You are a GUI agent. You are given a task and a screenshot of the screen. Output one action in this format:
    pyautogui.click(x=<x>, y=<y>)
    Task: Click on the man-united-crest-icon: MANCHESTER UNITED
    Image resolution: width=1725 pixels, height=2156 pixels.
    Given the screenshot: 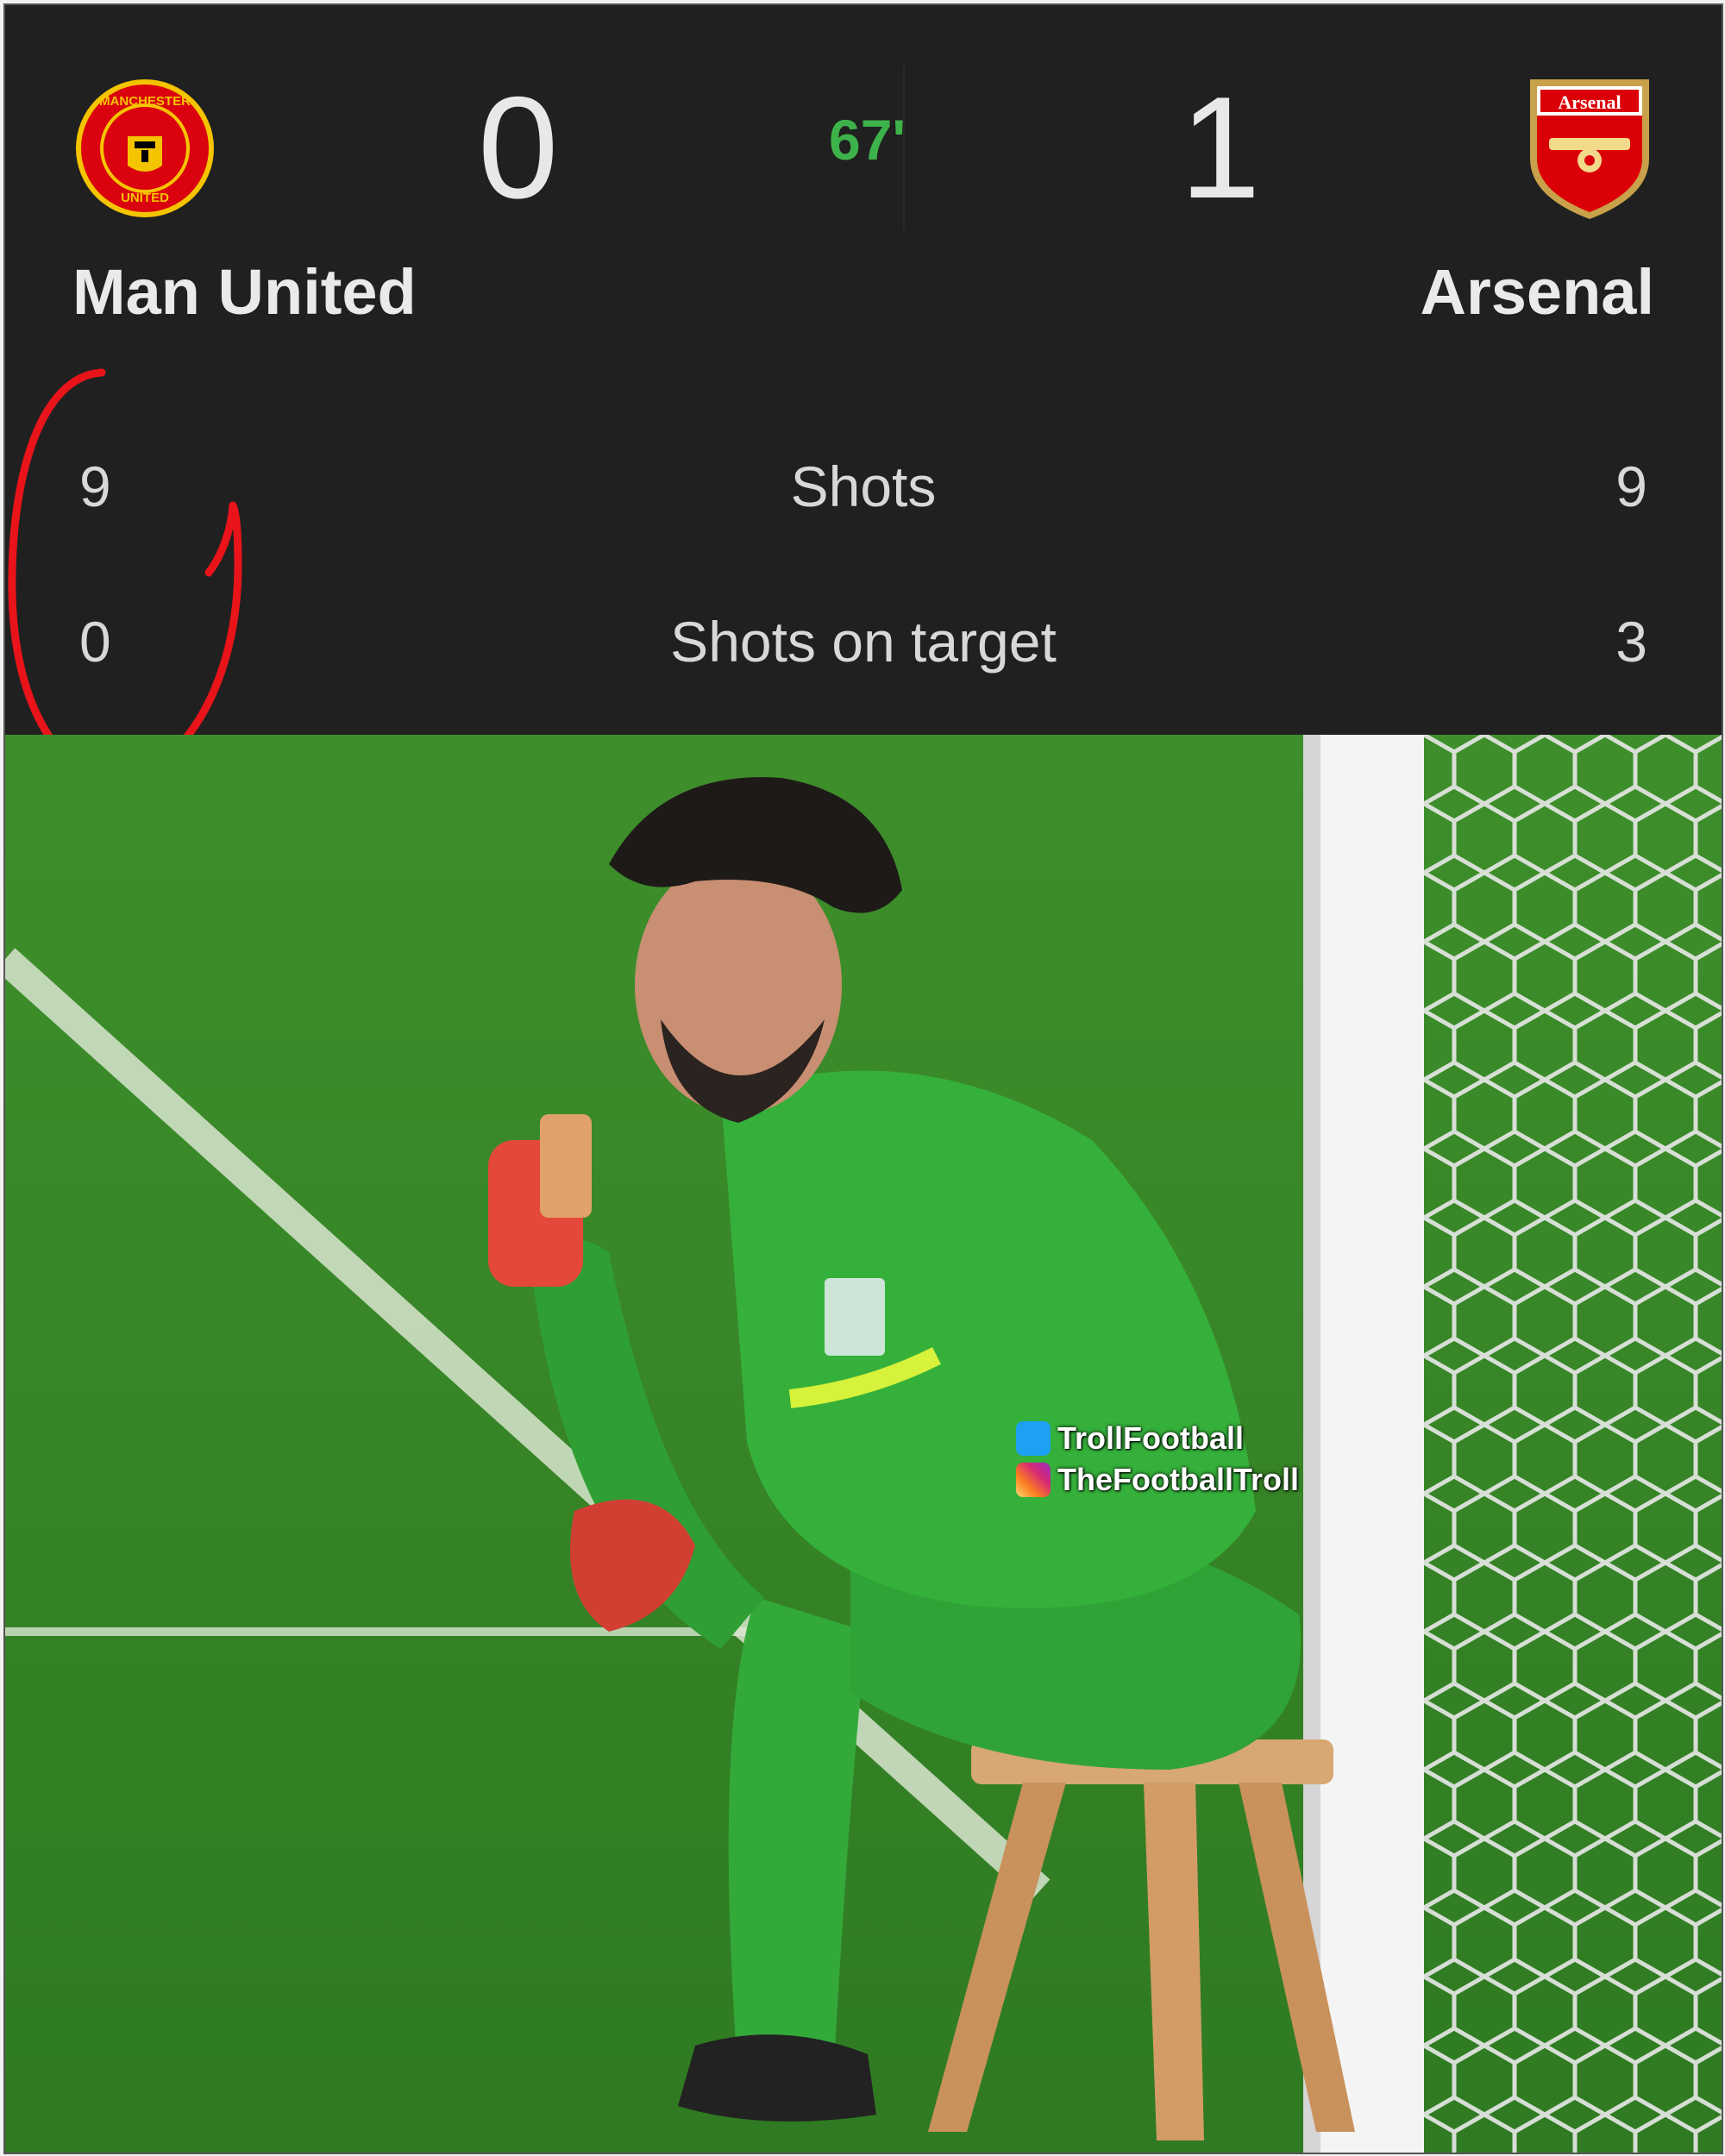 What is the action you would take?
    pyautogui.click(x=145, y=148)
    